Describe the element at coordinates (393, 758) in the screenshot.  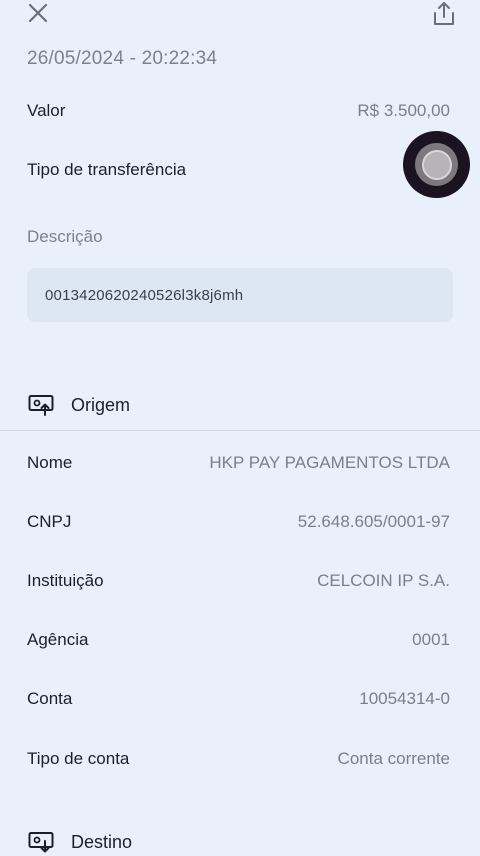
I see `field-value: Conta corrente` at that location.